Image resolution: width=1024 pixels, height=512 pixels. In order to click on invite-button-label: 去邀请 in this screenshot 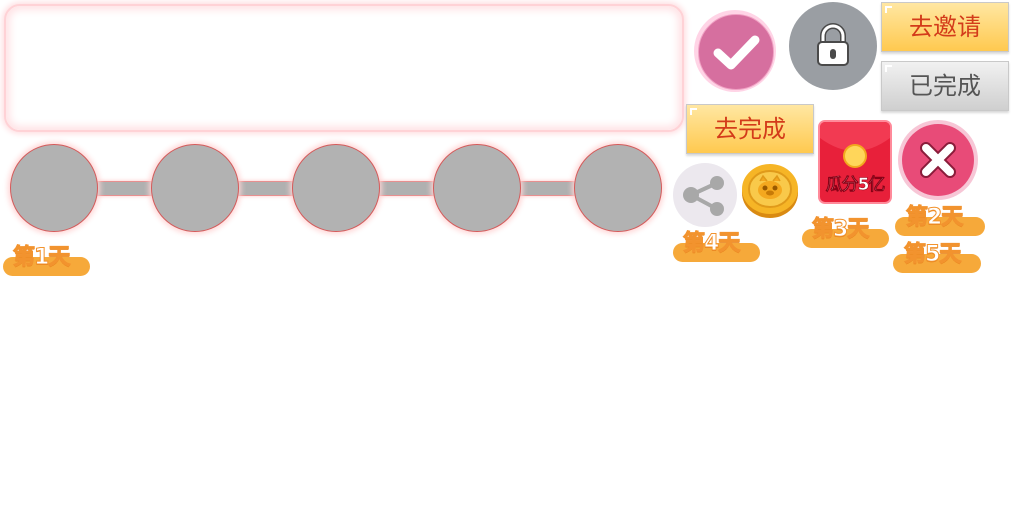, I will do `click(945, 27)`.